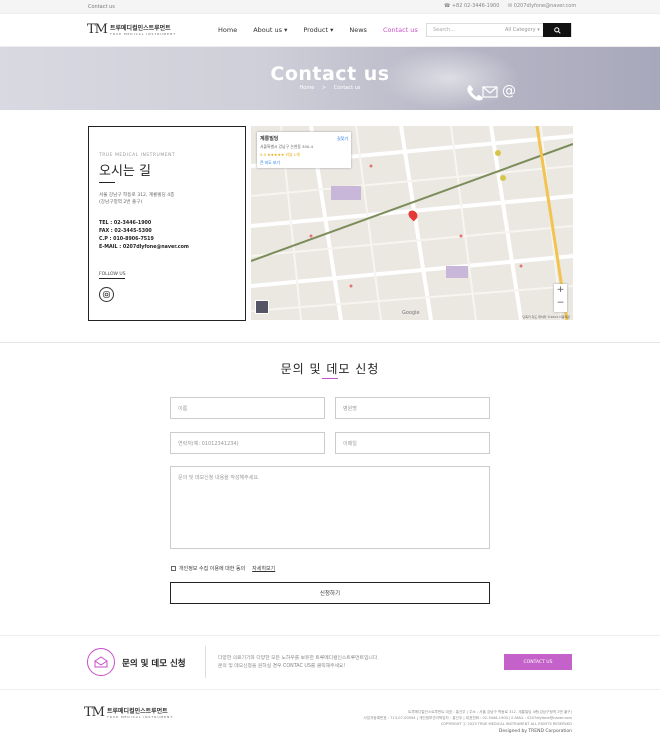 The image size is (660, 746). Describe the element at coordinates (350, 444) in the screenshot. I see `email-placeholder: 이메일` at that location.